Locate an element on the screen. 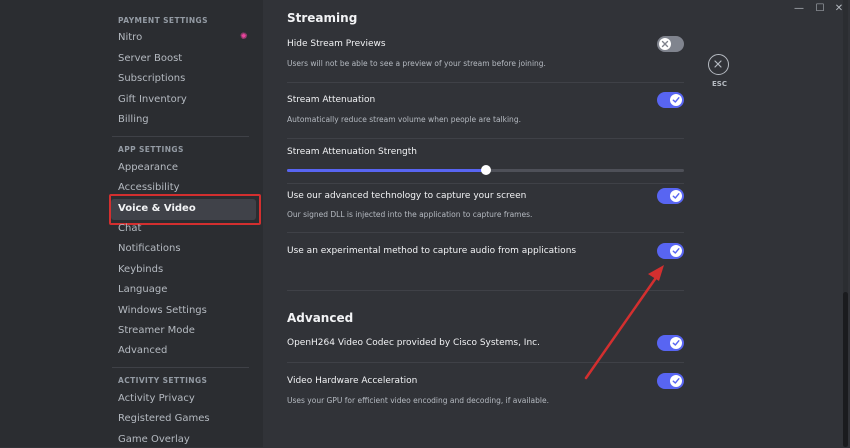  option-title: Stream Attenuation is located at coordinates (331, 100).